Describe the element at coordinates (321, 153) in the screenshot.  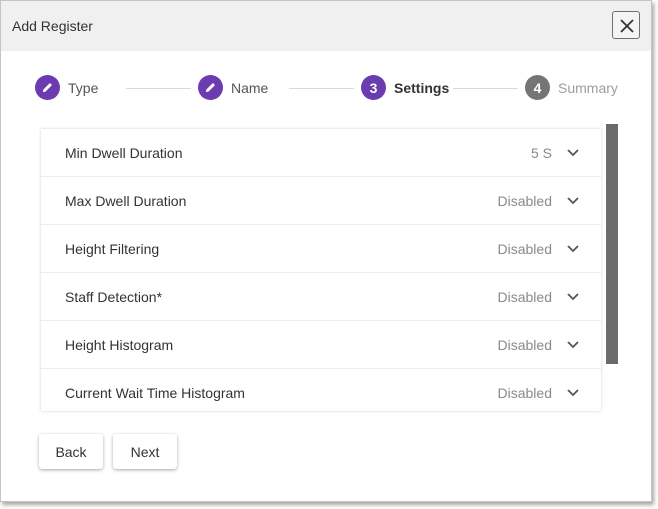
I see `setting-row-min-dwell-duration: Min Dwell Duration 5 S` at that location.